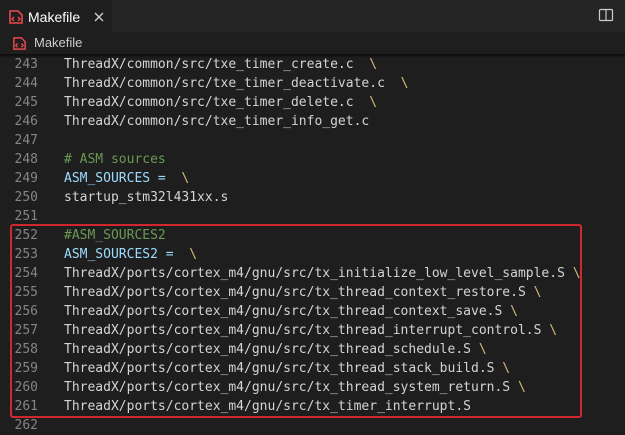 This screenshot has width=625, height=435. What do you see at coordinates (26, 235) in the screenshot?
I see `line-number: 252` at bounding box center [26, 235].